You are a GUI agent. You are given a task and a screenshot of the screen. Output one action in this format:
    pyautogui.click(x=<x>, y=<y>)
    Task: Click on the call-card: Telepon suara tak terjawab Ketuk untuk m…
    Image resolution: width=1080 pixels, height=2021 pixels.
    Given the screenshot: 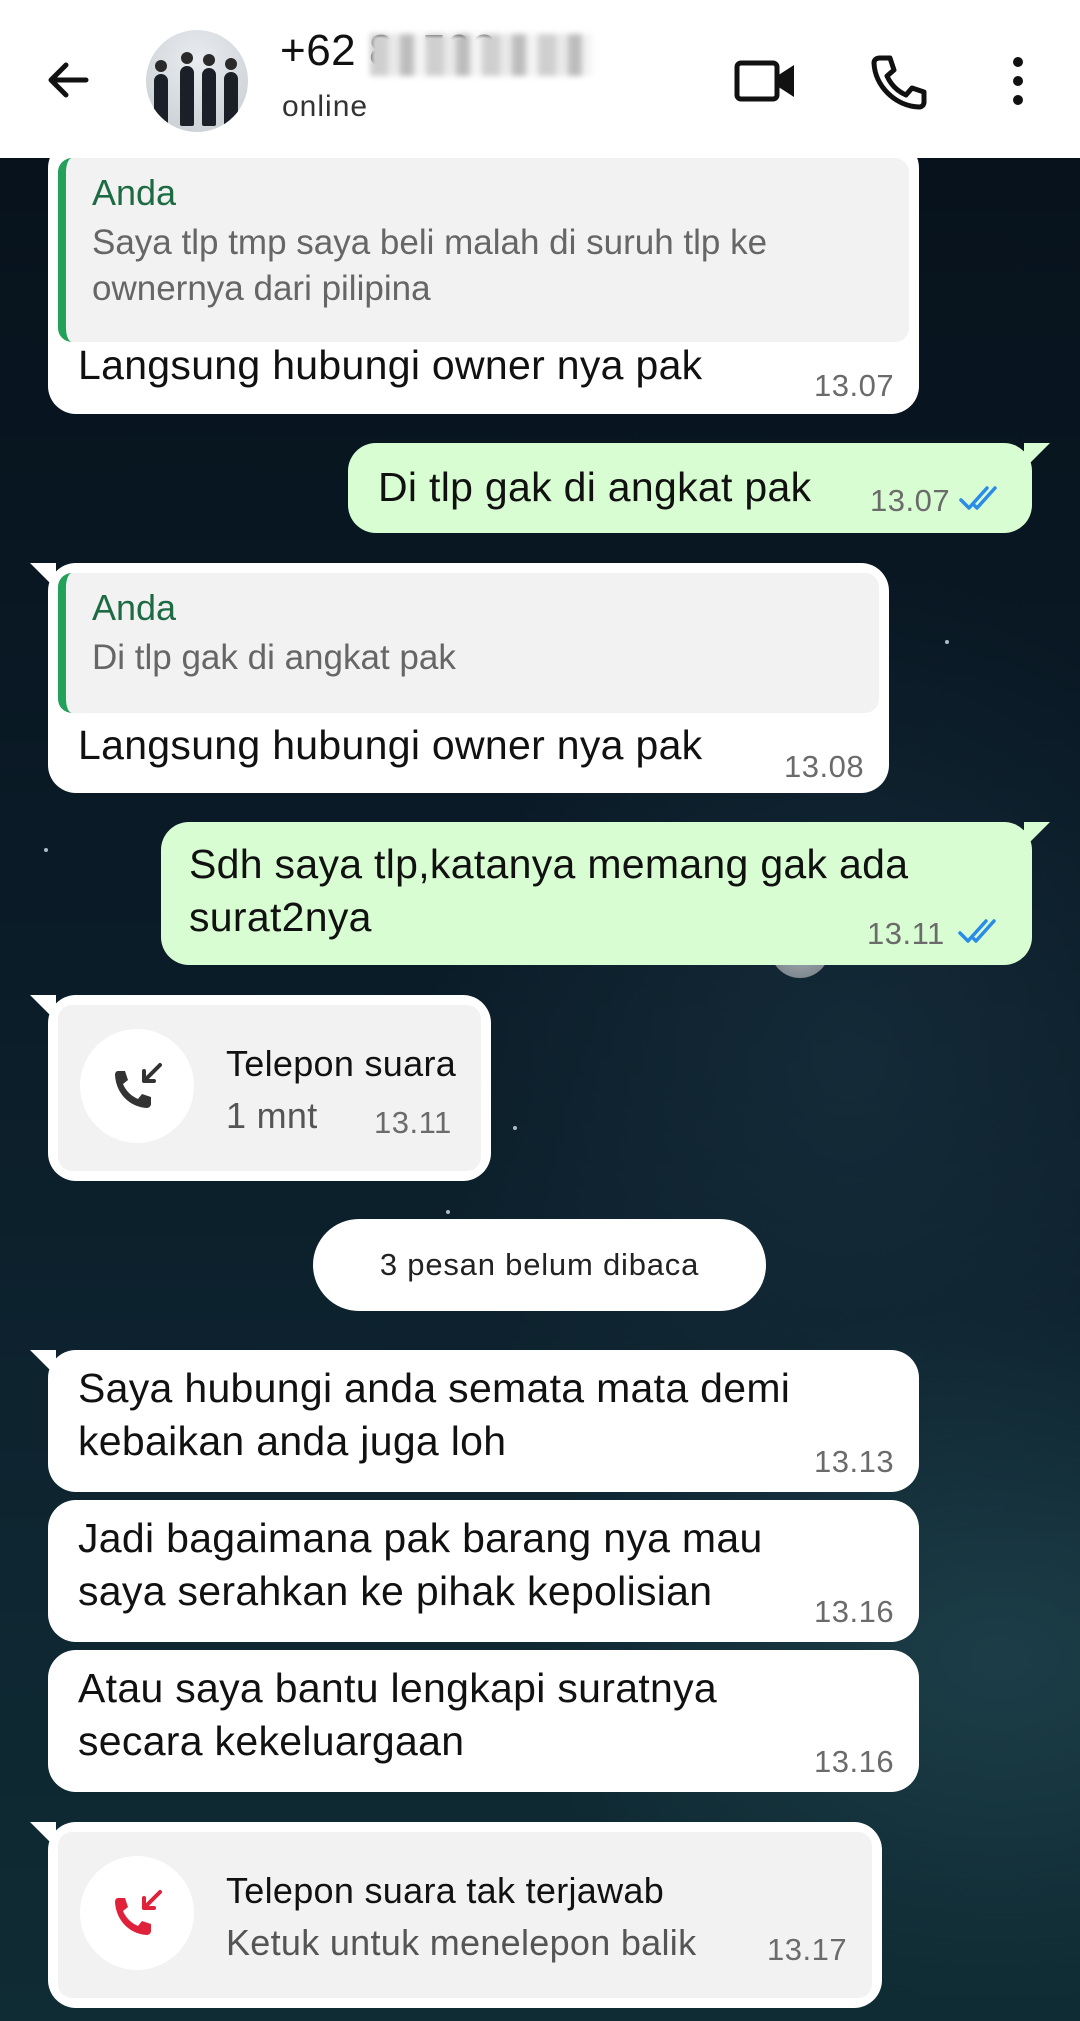 What is the action you would take?
    pyautogui.click(x=465, y=1915)
    